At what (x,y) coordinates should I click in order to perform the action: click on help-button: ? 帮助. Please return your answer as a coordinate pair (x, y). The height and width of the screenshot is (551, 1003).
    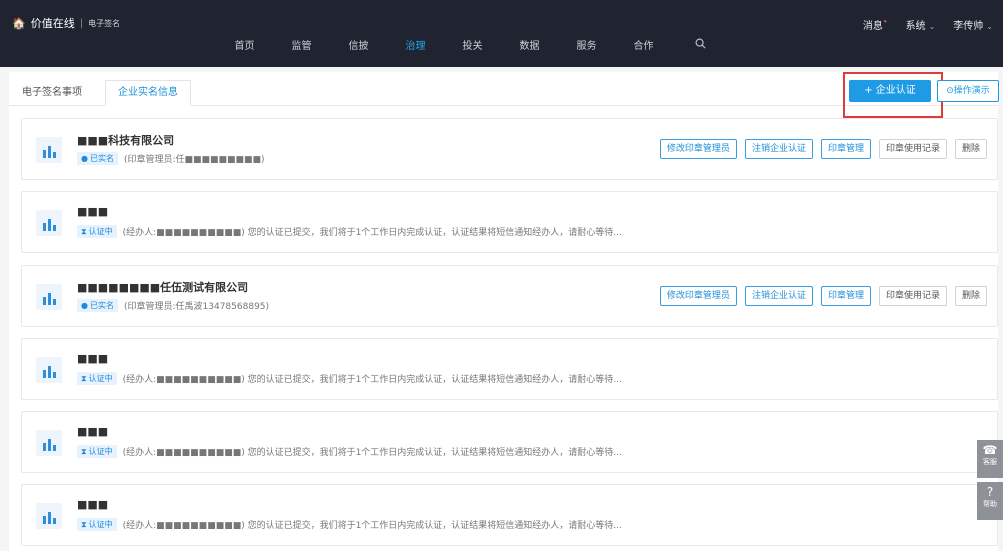
    Looking at the image, I should click on (990, 501).